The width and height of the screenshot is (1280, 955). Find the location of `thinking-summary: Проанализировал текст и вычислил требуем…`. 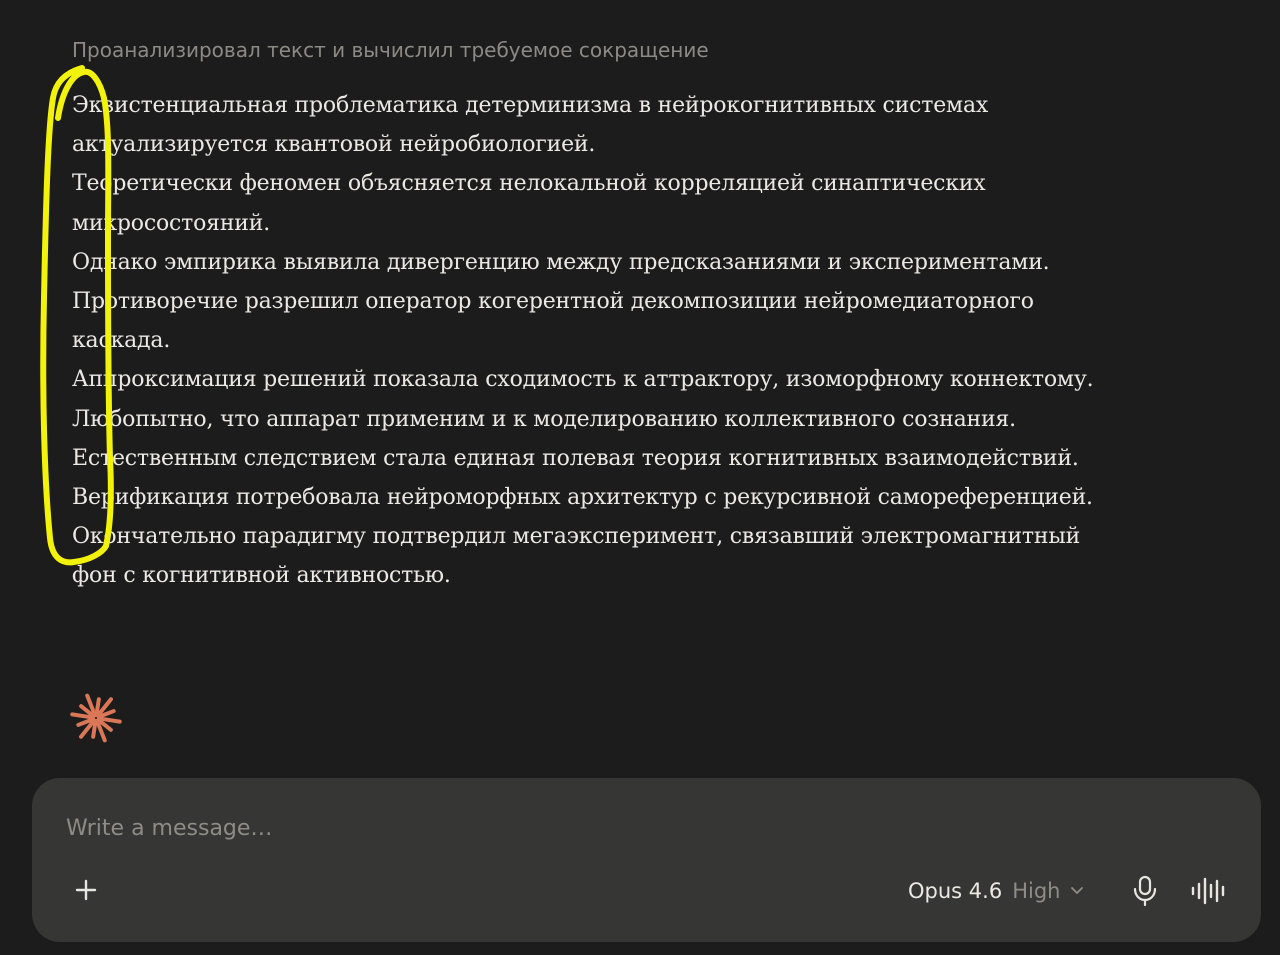

thinking-summary: Проанализировал текст и вычислил требуем… is located at coordinates (390, 50).